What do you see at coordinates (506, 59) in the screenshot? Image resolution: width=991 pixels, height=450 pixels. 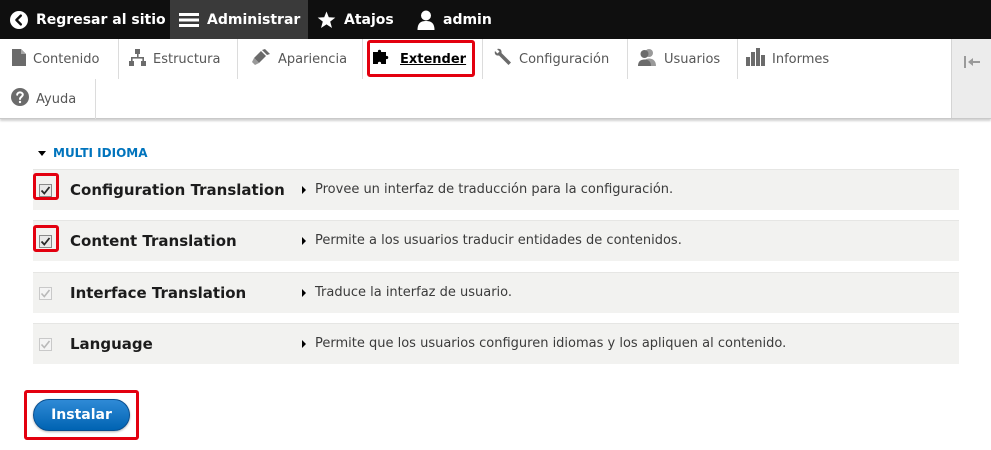 I see `wrench-icon` at bounding box center [506, 59].